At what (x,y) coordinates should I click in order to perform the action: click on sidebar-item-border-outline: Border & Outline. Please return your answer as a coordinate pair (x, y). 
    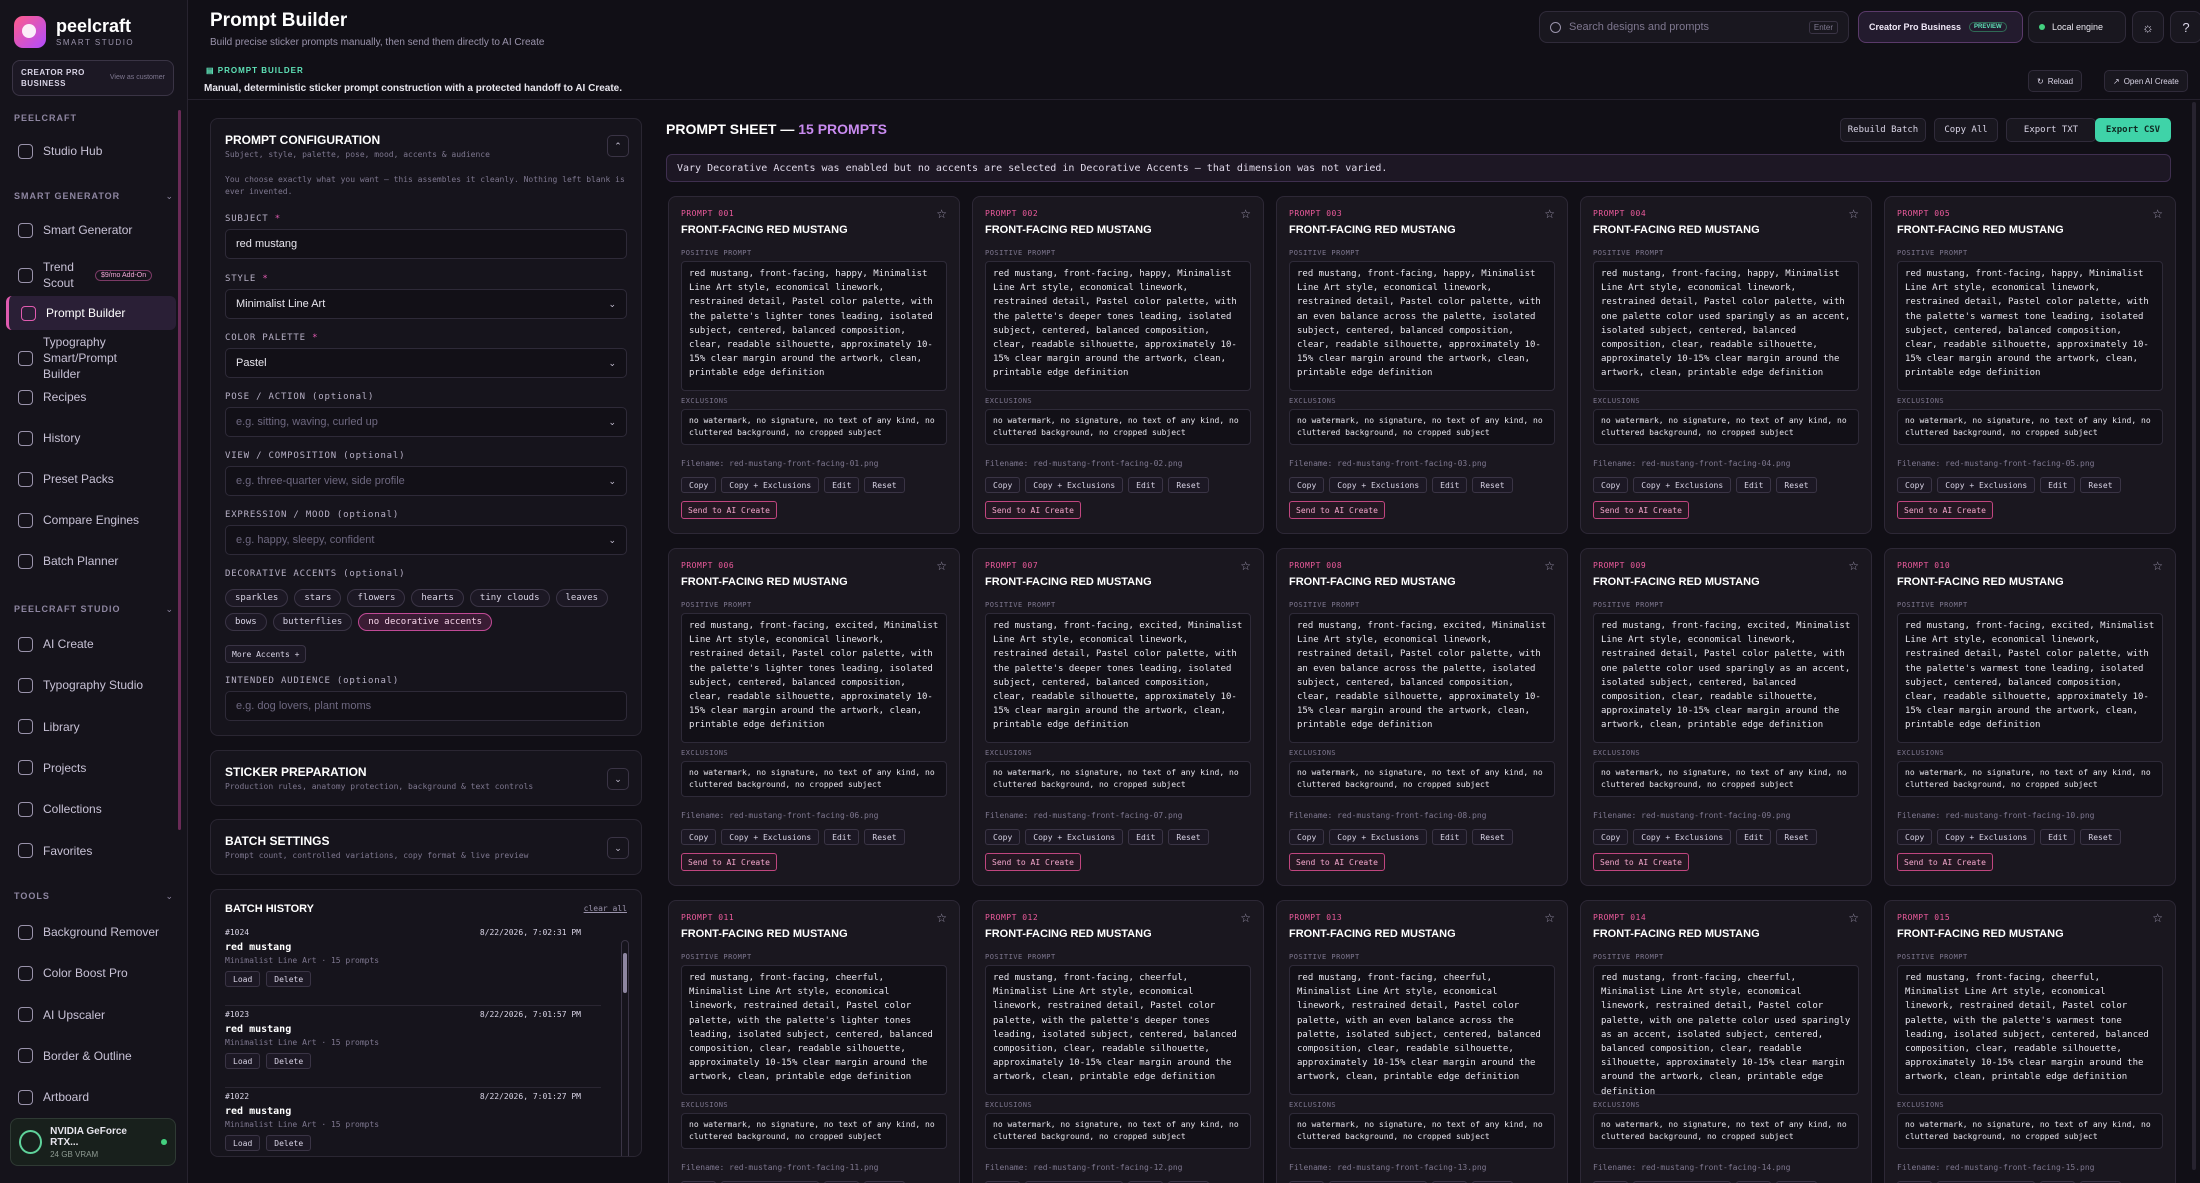
    Looking at the image, I should click on (91, 1056).